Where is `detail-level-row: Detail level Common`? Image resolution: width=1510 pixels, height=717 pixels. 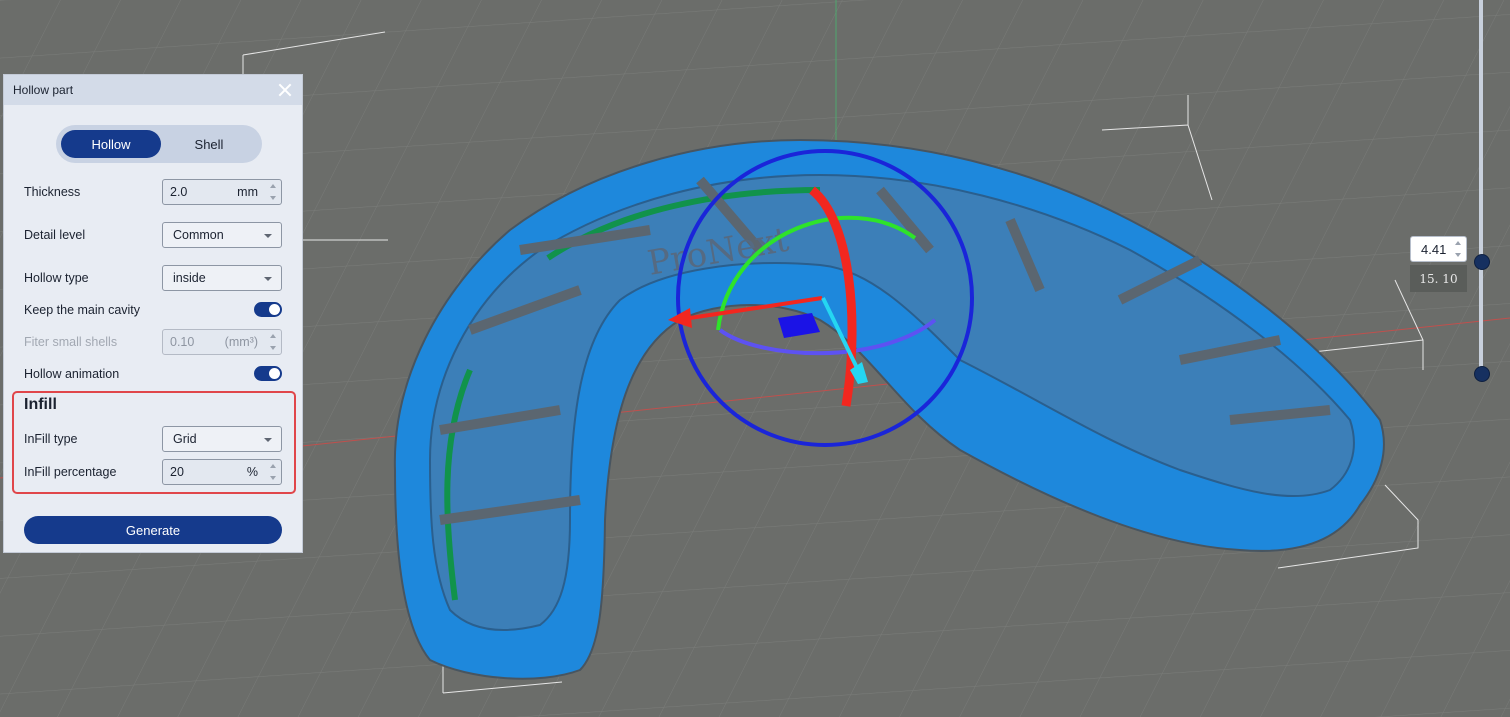
detail-level-row: Detail level Common is located at coordinates (153, 235).